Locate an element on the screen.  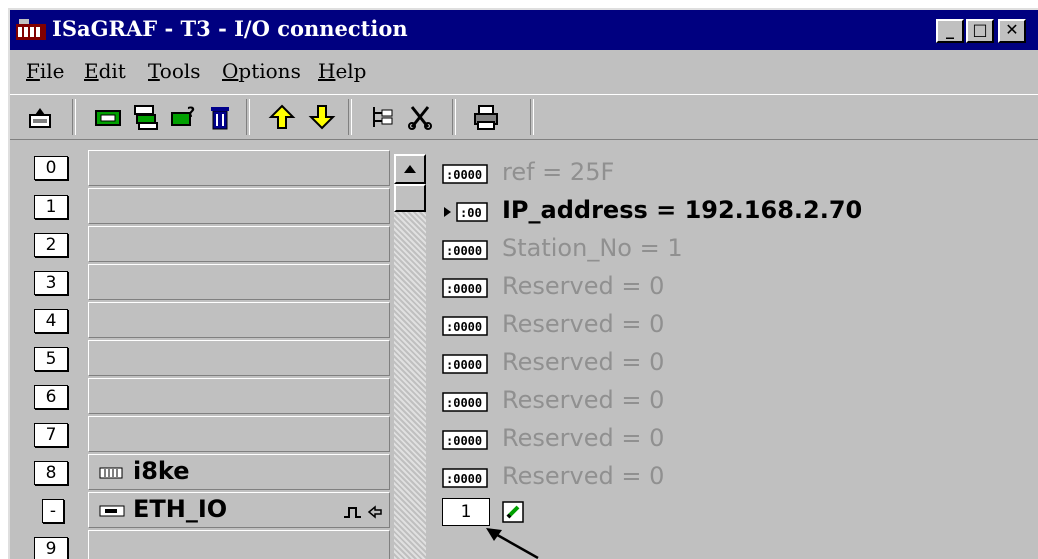
slot-row-i8ke: i8ke is located at coordinates (239, 472).